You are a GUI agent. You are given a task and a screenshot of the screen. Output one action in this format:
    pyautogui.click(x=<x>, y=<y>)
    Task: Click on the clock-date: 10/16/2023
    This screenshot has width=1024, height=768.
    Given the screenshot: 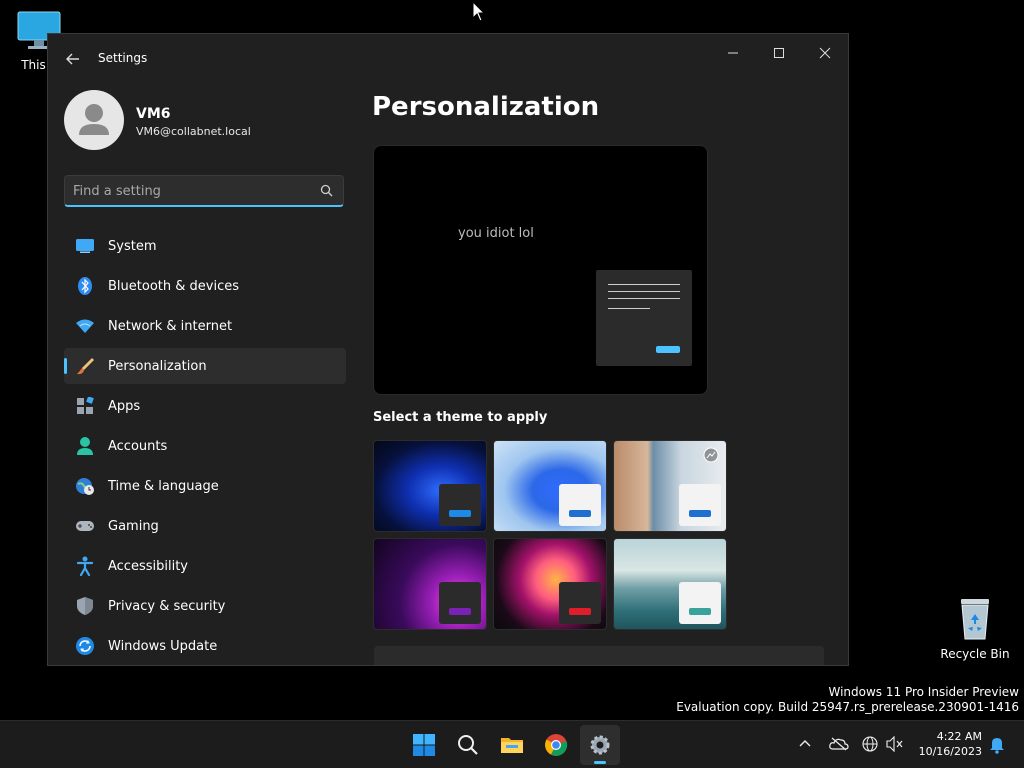 What is the action you would take?
    pyautogui.click(x=950, y=751)
    